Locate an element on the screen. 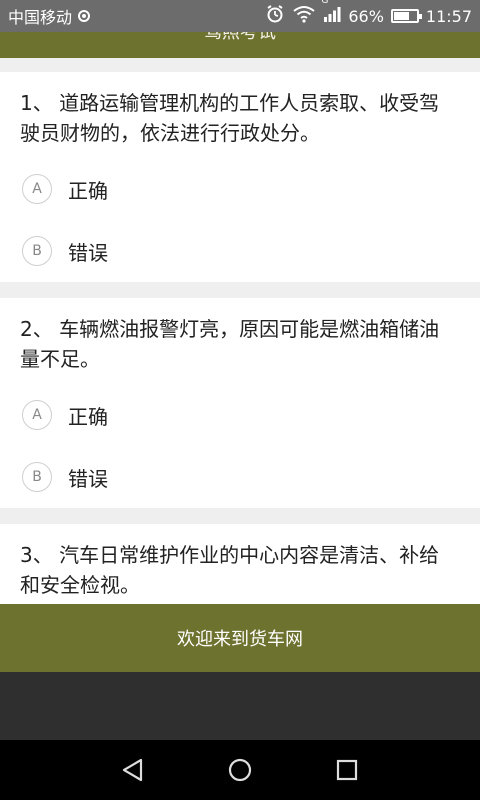  clock-time: 11:57 is located at coordinates (448, 16).